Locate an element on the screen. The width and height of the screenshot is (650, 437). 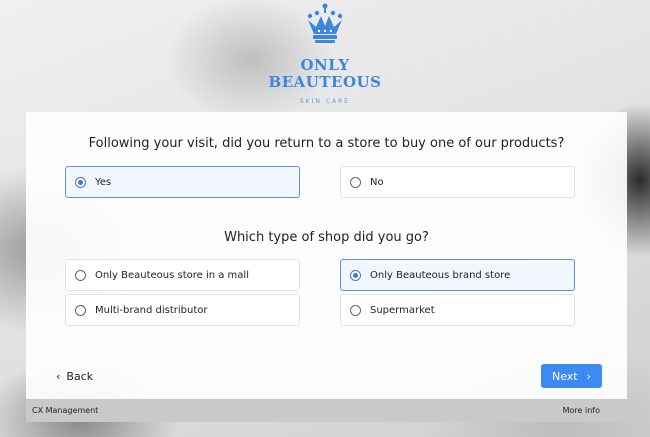
brand-line-2: BEAUTEOUS is located at coordinates (325, 82).